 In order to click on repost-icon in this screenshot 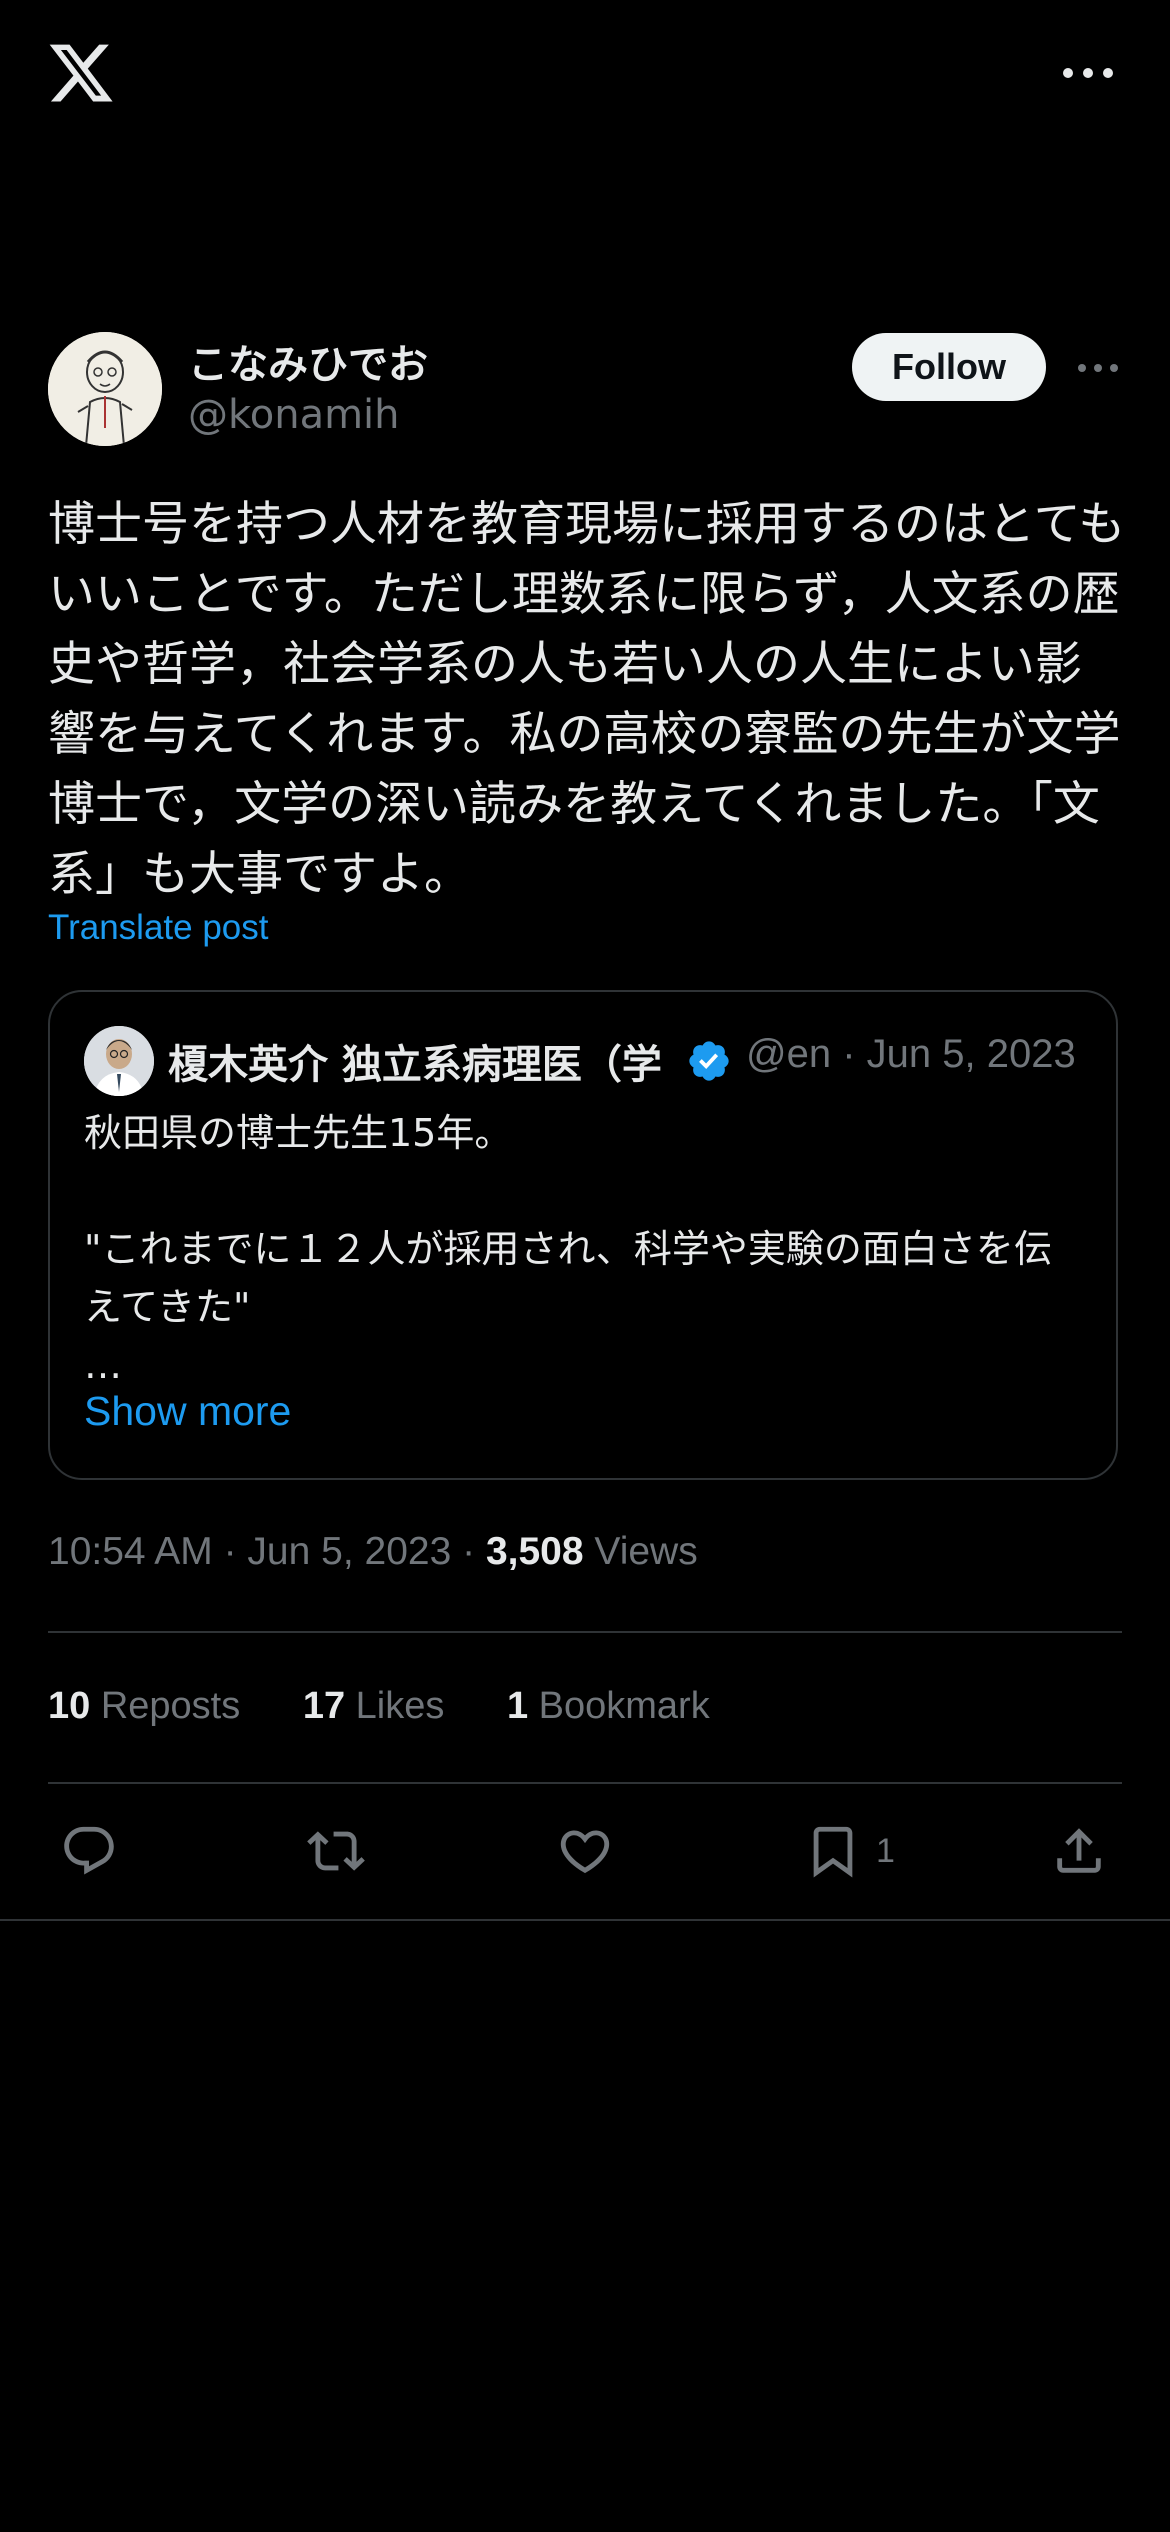, I will do `click(336, 1851)`.